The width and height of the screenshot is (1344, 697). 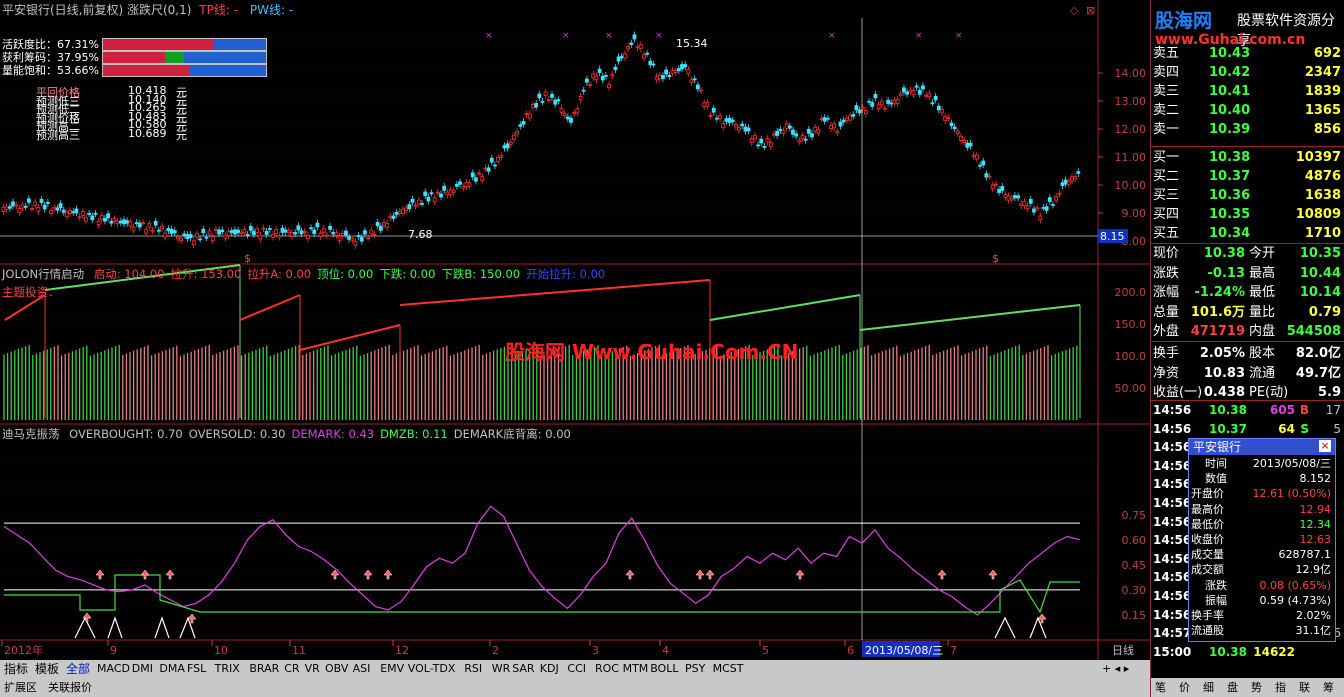 I want to click on bottom-tab-bar: 扩展区 关联报价, so click(x=575, y=687).